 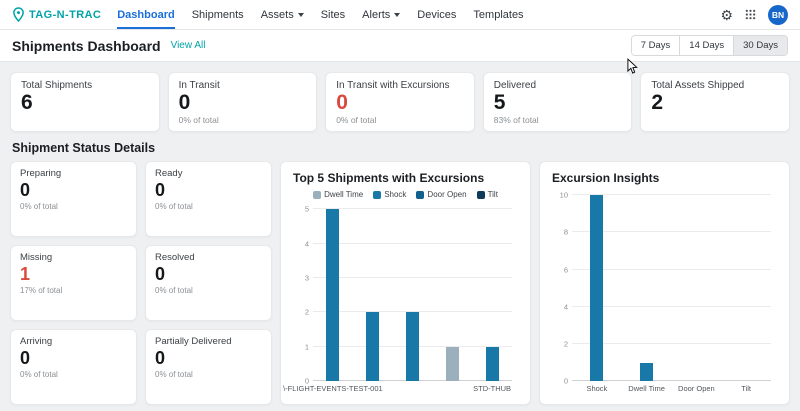 What do you see at coordinates (655, 45) in the screenshot?
I see `range-7-days-button: 7 Days` at bounding box center [655, 45].